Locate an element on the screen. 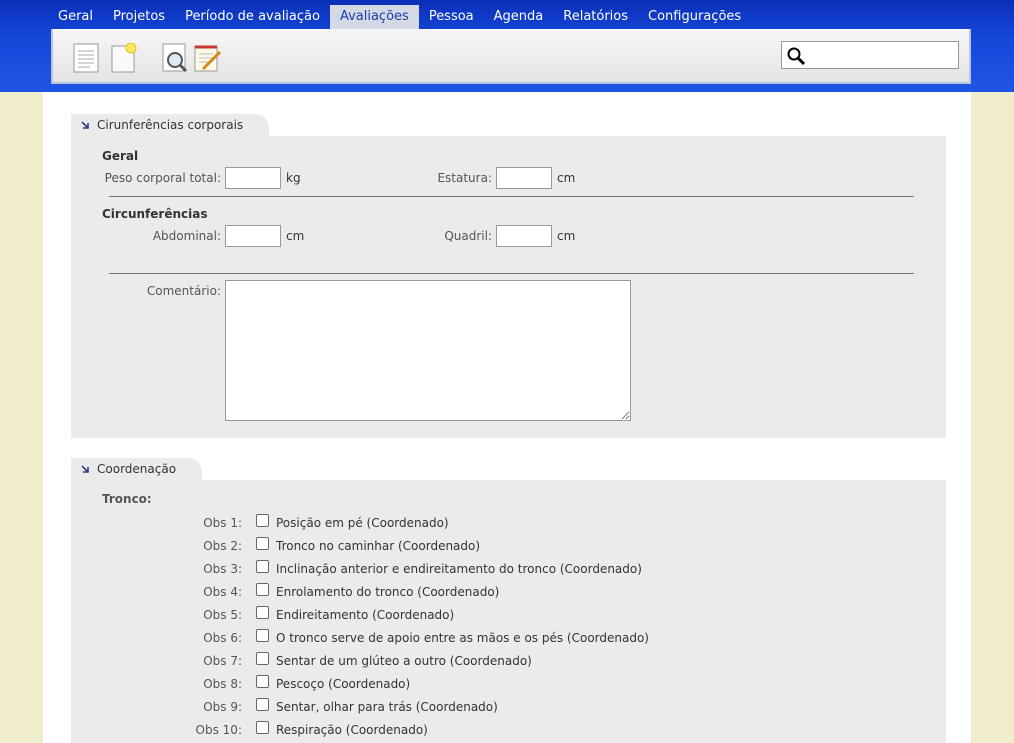 The width and height of the screenshot is (1014, 743). obs-label: Tronco no caminhar (Coordenado) is located at coordinates (378, 546).